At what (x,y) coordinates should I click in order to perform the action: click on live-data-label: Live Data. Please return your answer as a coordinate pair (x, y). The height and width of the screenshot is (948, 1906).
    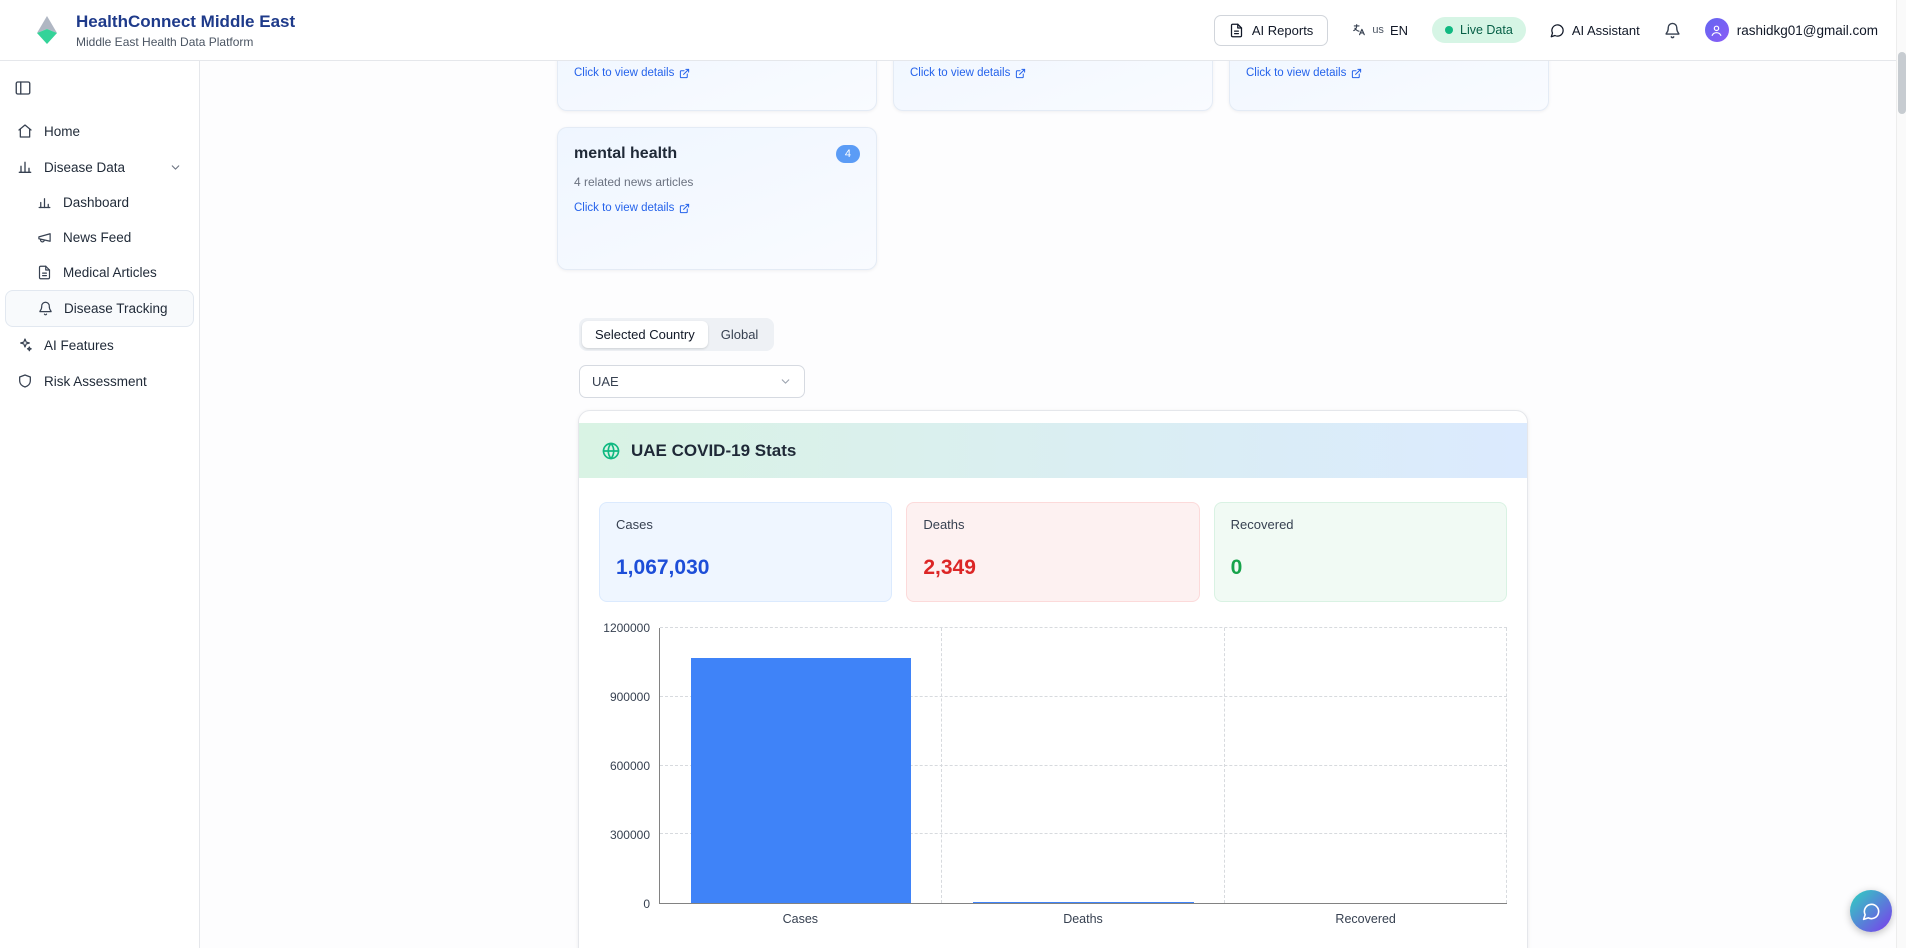
    Looking at the image, I should click on (1486, 30).